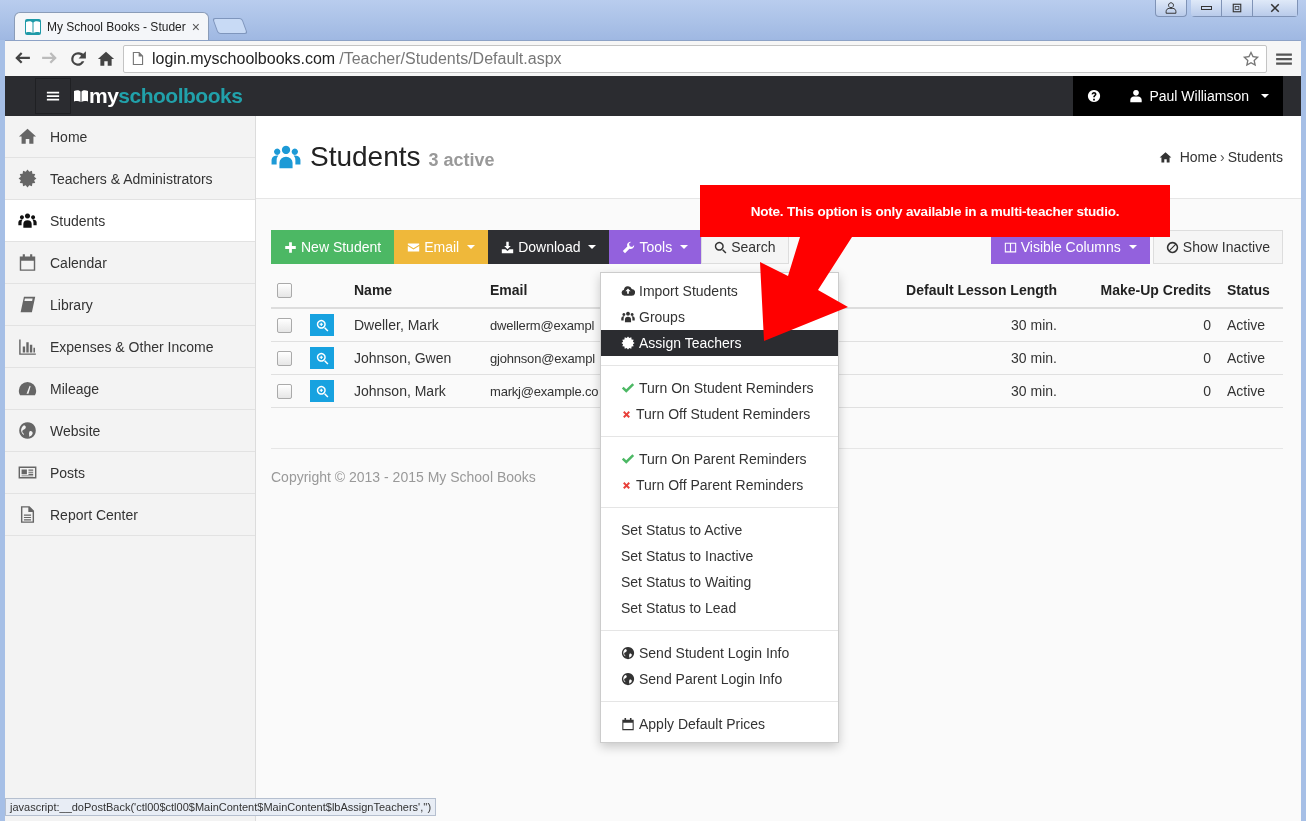  I want to click on sidebar-item: Students, so click(130, 221).